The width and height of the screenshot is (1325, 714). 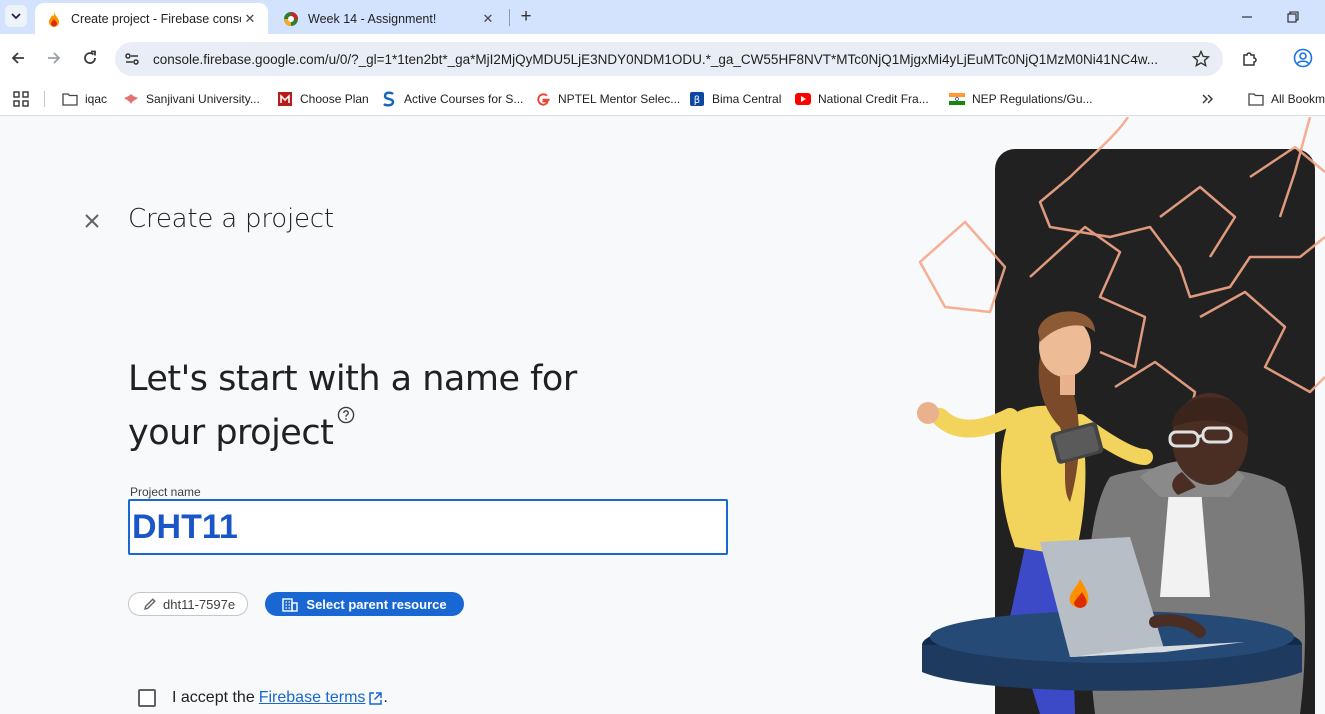 I want to click on restore-icon, so click(x=1293, y=17).